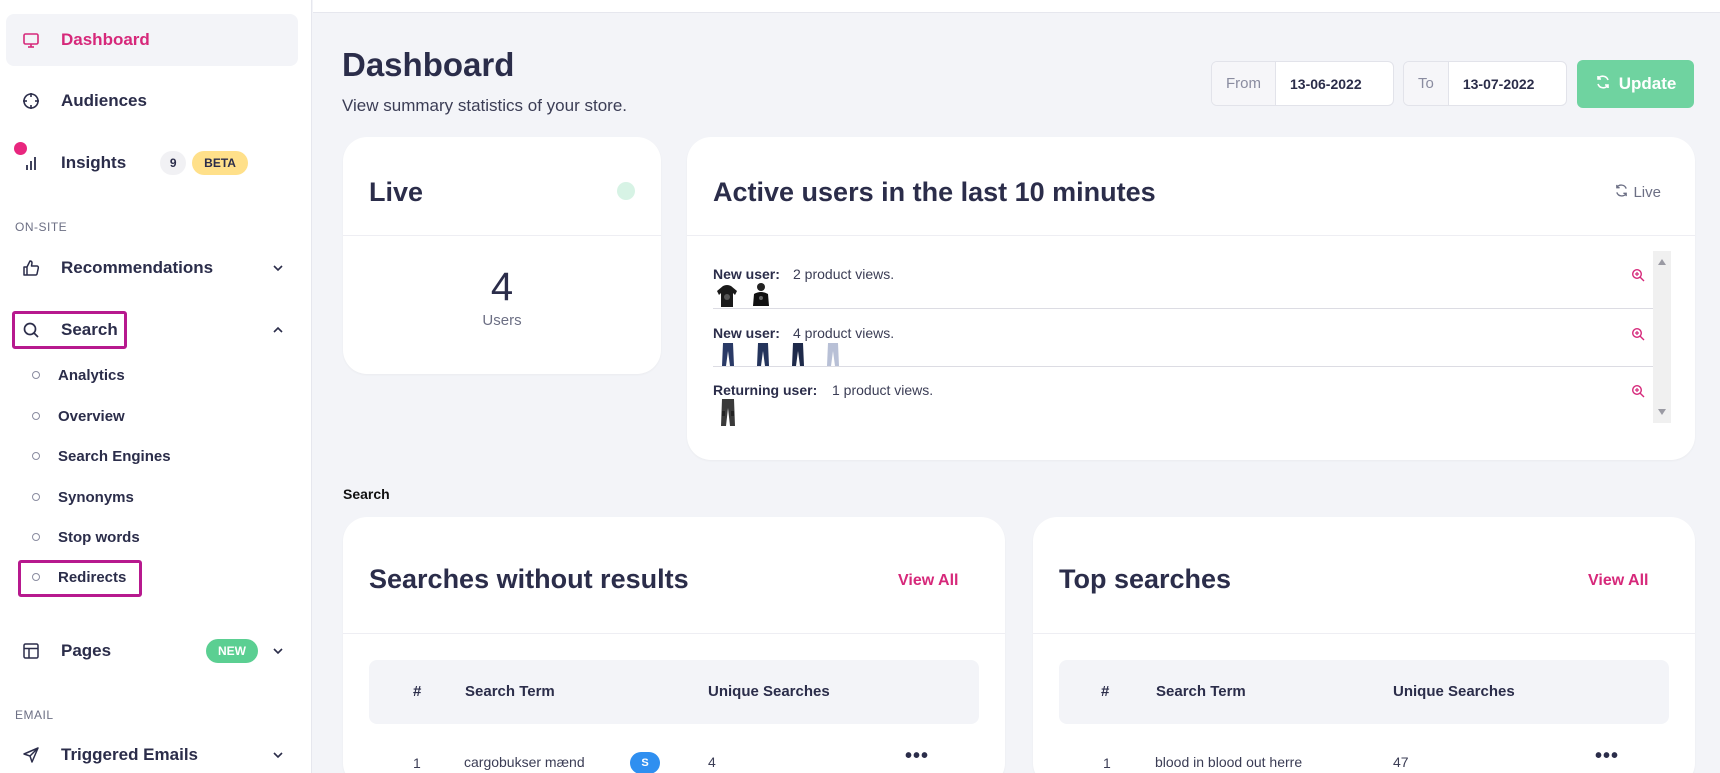 The height and width of the screenshot is (773, 1720). Describe the element at coordinates (727, 296) in the screenshot. I see `hoodie-thumbnail-icon` at that location.